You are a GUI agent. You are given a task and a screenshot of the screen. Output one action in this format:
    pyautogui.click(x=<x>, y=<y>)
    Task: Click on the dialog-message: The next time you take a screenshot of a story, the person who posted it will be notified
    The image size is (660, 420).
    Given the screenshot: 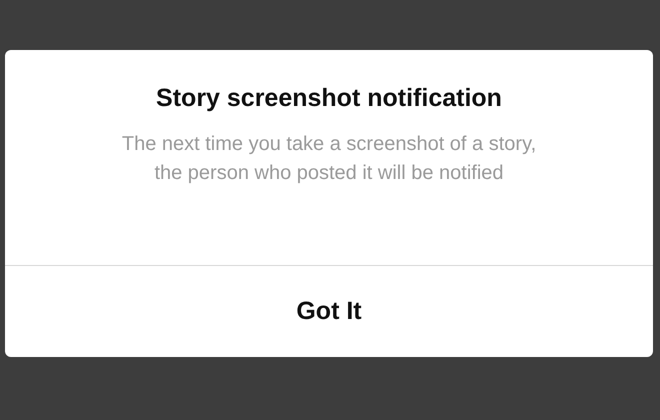 What is the action you would take?
    pyautogui.click(x=329, y=159)
    